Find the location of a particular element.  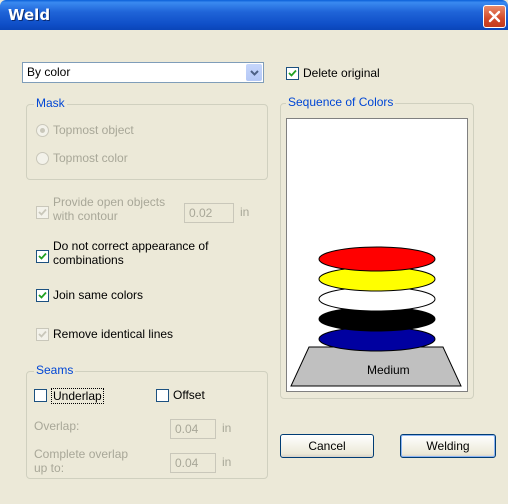

close-icon is located at coordinates (494, 16).